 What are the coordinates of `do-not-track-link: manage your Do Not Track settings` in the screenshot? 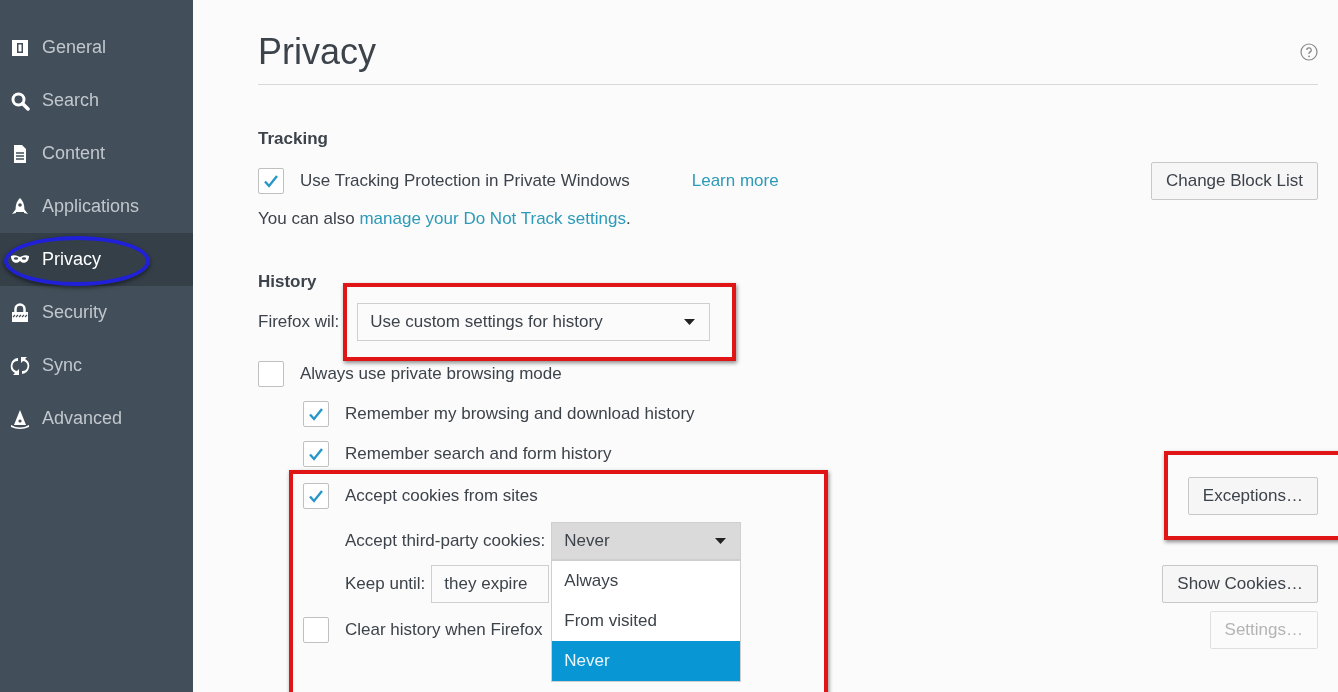 It's located at (492, 218).